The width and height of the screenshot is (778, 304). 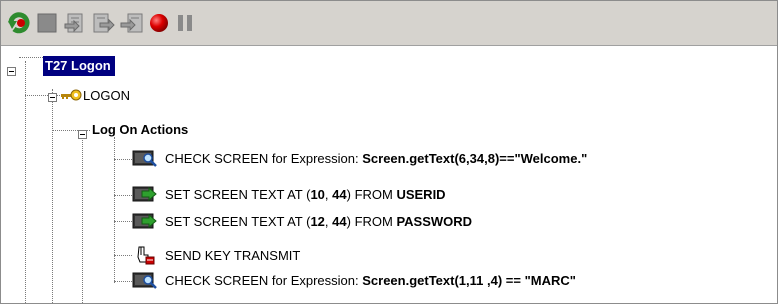 I want to click on step-into-icon, so click(x=73, y=23).